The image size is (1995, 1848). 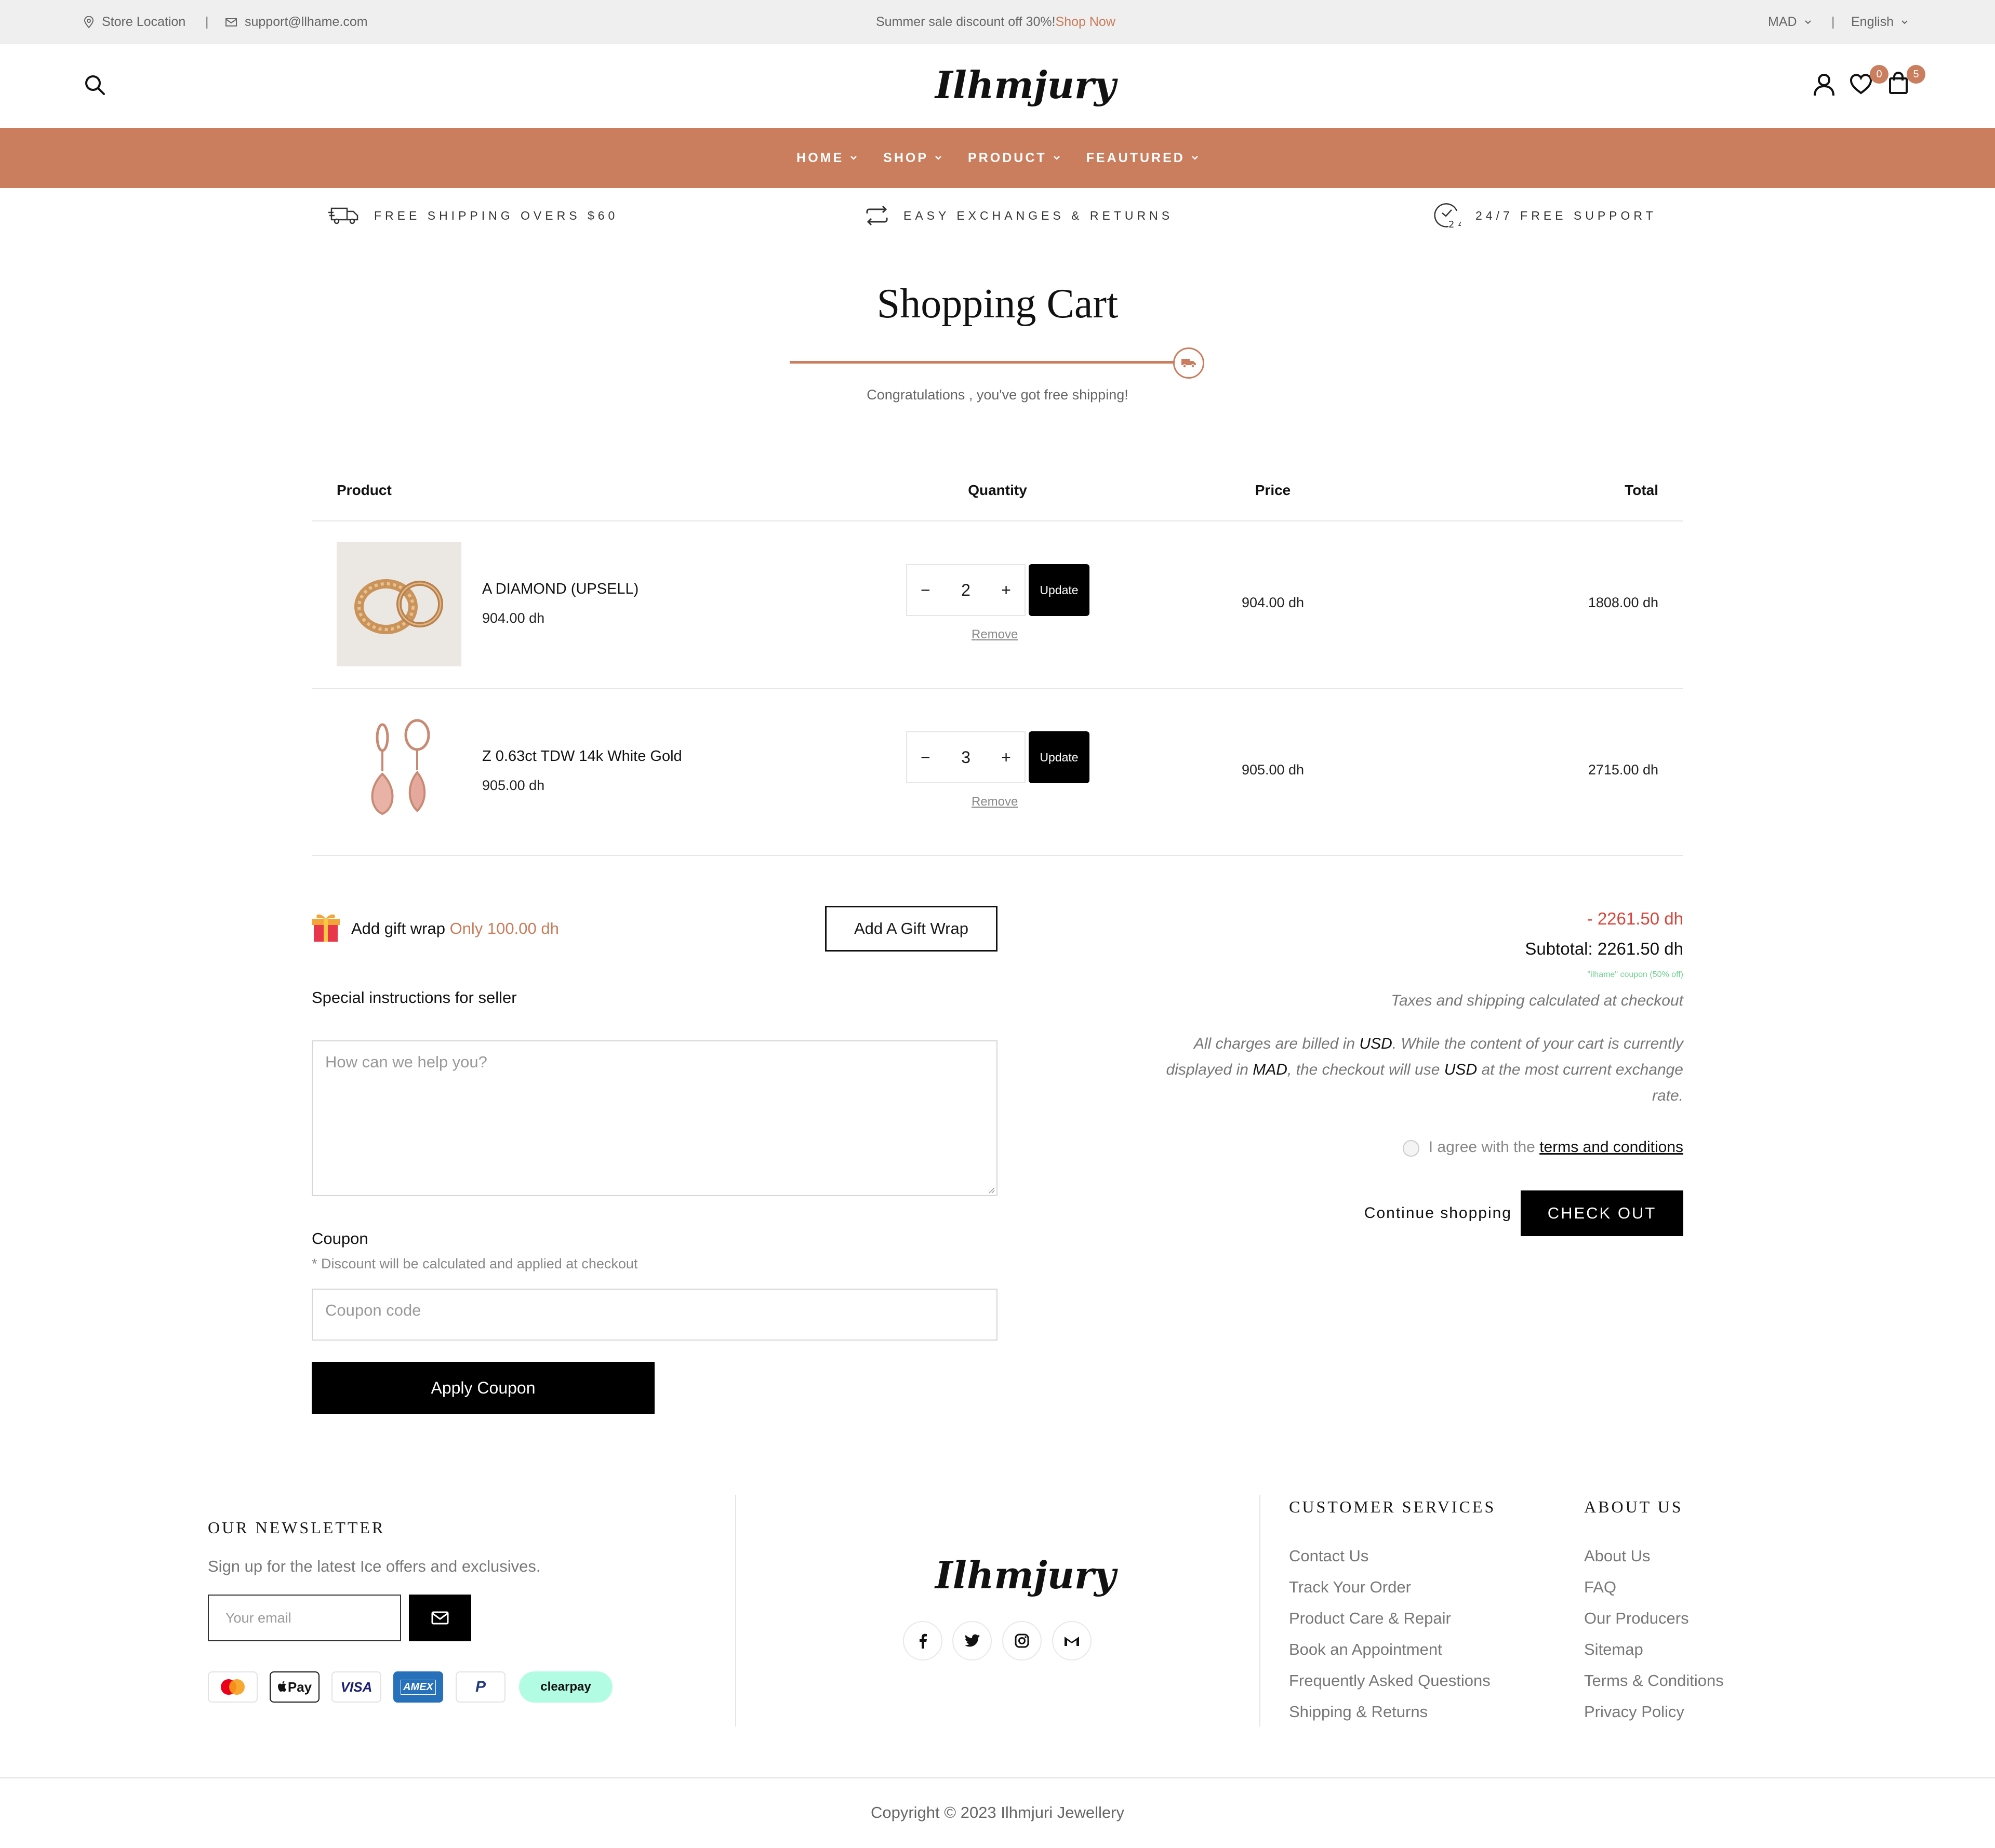 I want to click on discount-amount: - 2261.50 dh, so click(x=1635, y=918).